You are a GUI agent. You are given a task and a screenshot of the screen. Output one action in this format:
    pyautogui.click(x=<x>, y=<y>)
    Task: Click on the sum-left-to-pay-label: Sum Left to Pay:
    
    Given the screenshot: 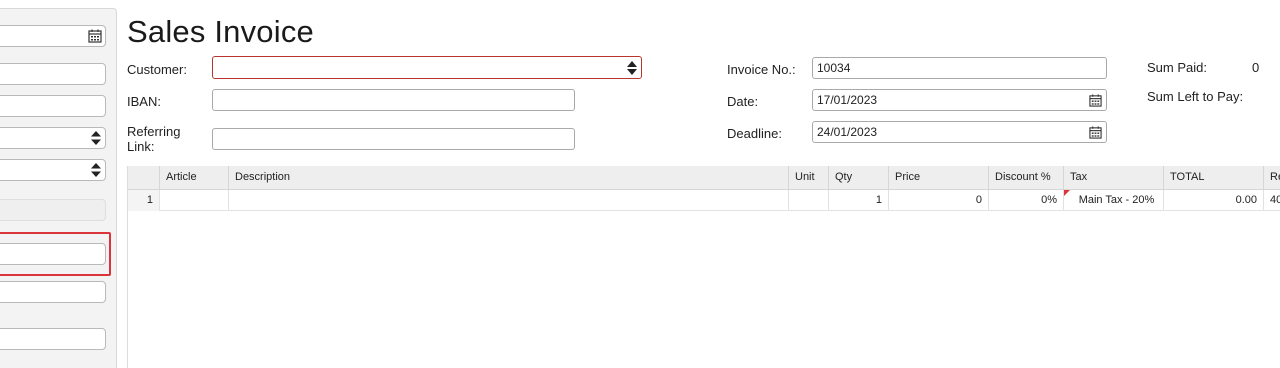 What is the action you would take?
    pyautogui.click(x=1195, y=96)
    